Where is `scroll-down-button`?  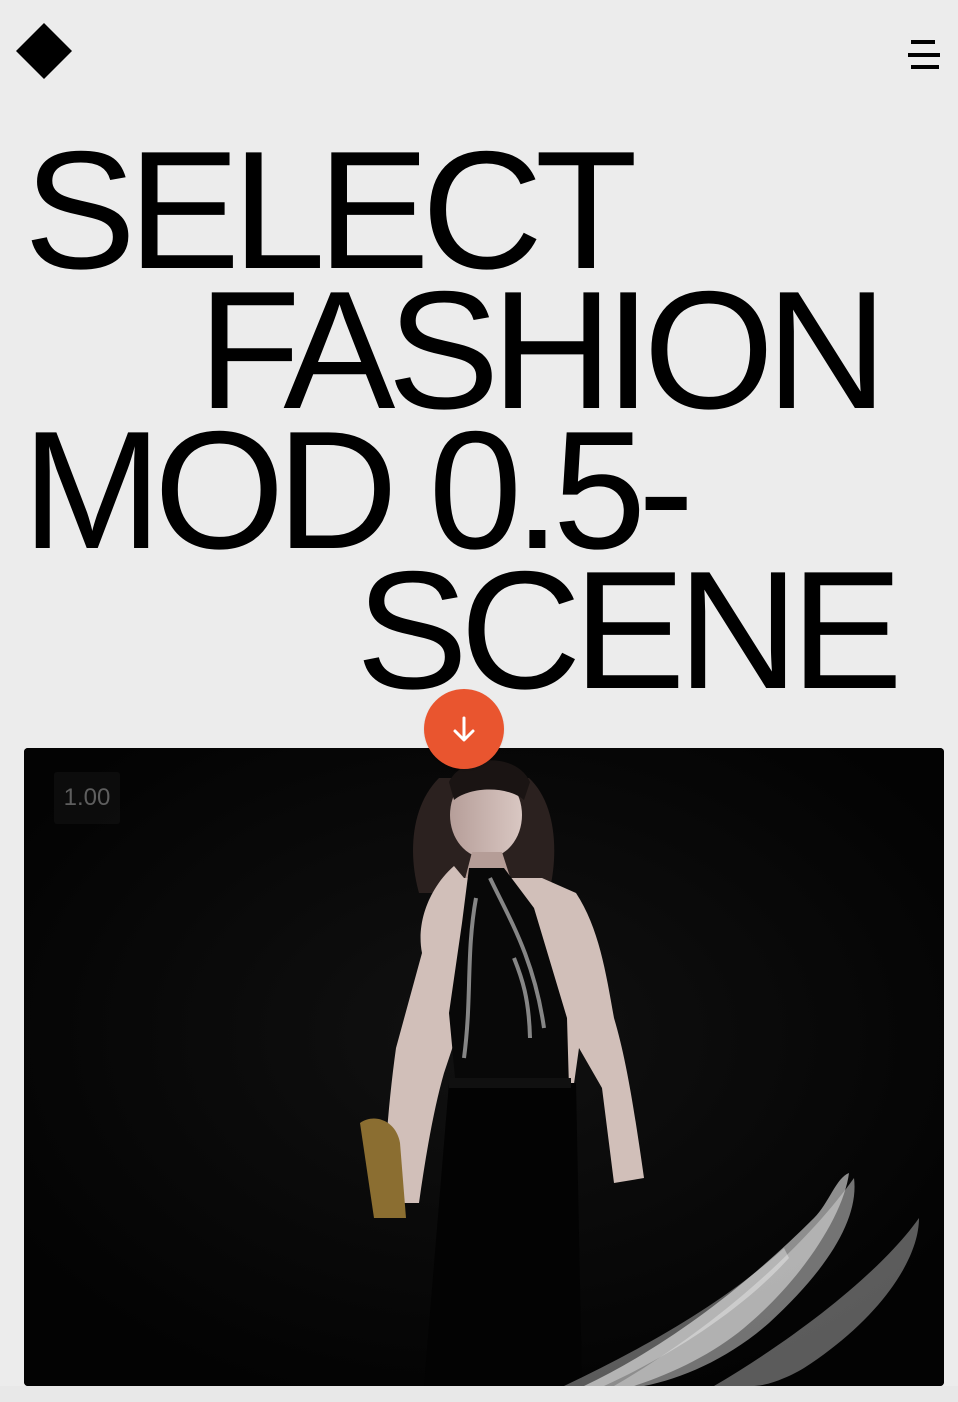
scroll-down-button is located at coordinates (464, 729).